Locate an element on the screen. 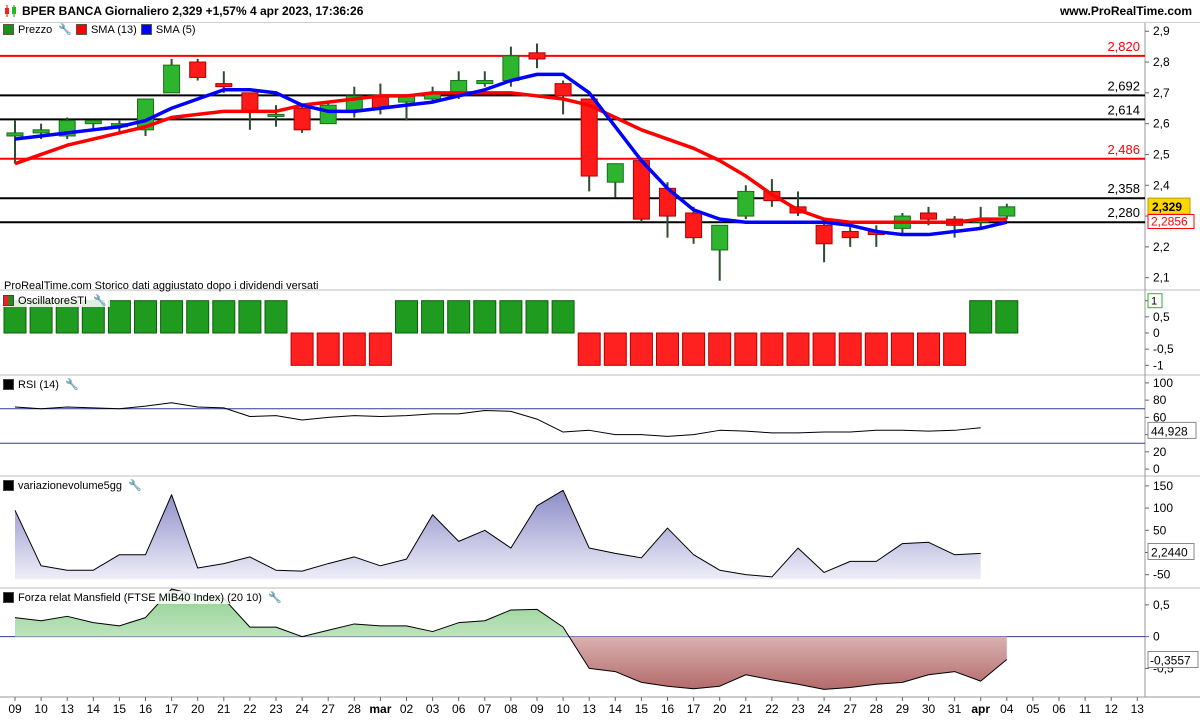 The width and height of the screenshot is (1200, 720). vol-swatch-icon is located at coordinates (8, 485).